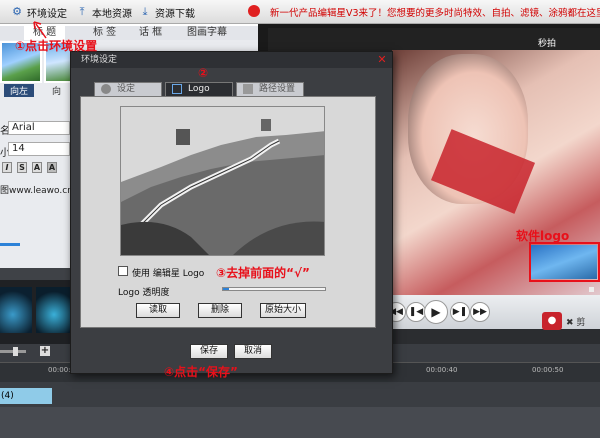 The height and width of the screenshot is (438, 600). What do you see at coordinates (575, 321) in the screenshot?
I see `crop-icon: ✖ 剪` at bounding box center [575, 321].